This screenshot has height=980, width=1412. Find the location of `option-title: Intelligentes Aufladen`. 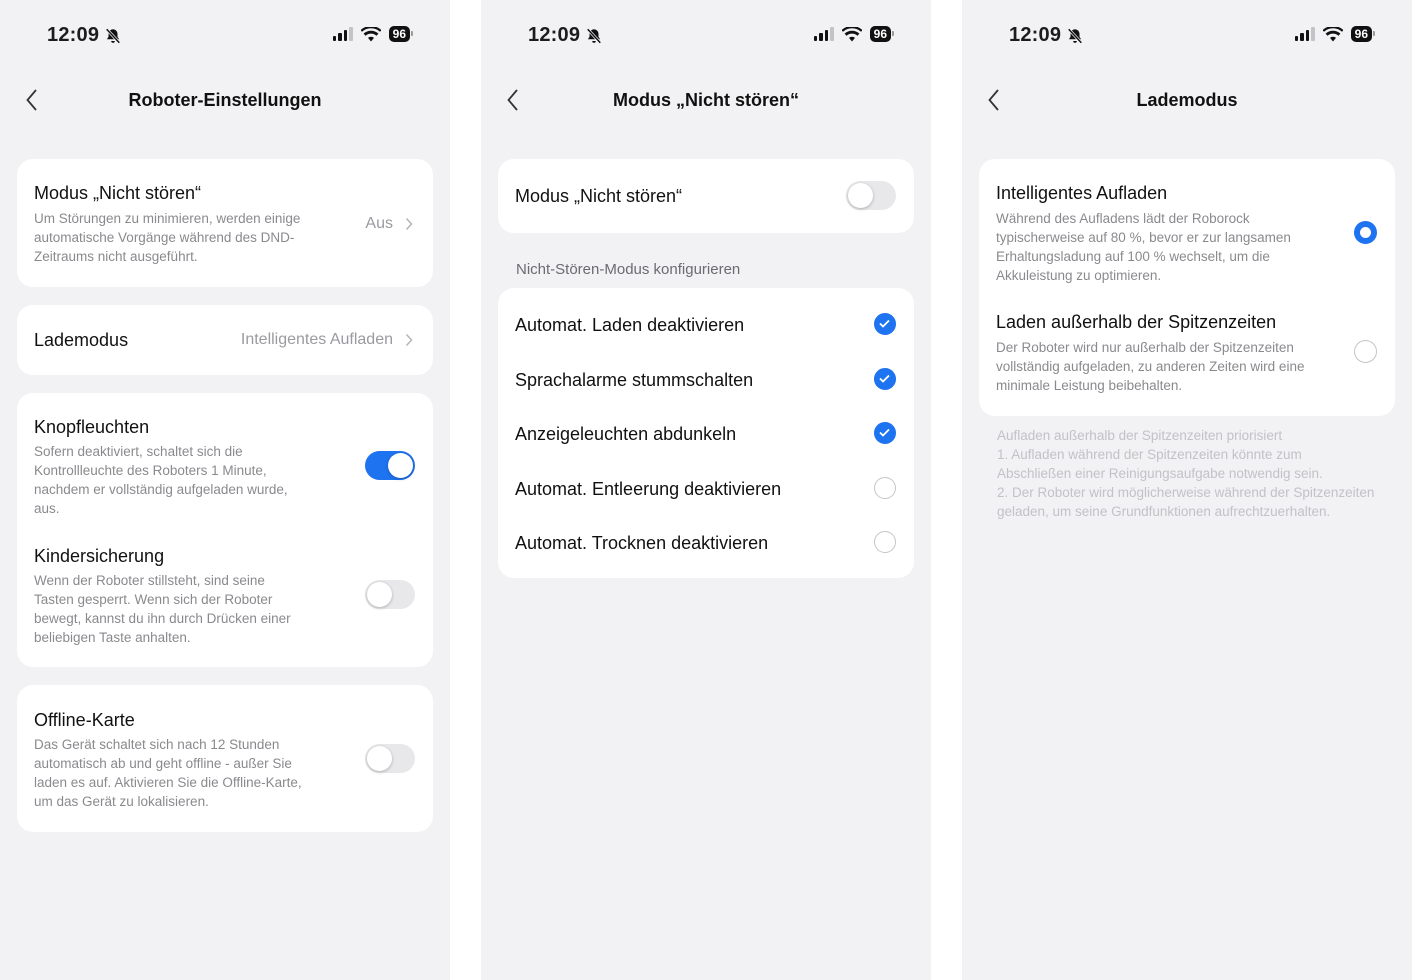

option-title: Intelligentes Aufladen is located at coordinates (1082, 193).